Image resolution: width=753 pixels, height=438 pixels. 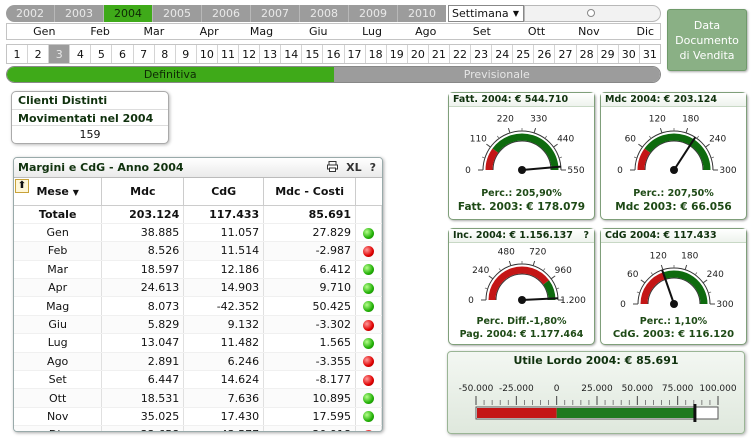 What do you see at coordinates (198, 270) in the screenshot?
I see `table-row: Mar 18.597 12.186 6.412` at bounding box center [198, 270].